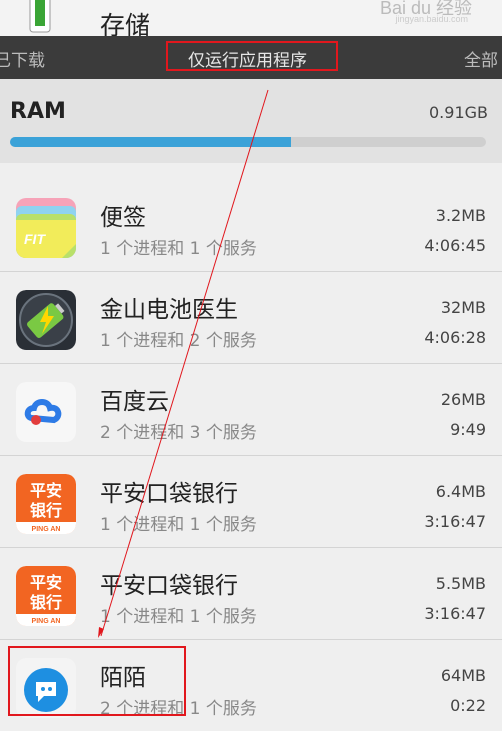 This screenshot has height=731, width=502. What do you see at coordinates (251, 18) in the screenshot?
I see `storage-row: 存储 Bai du 经验 jingyan.baidu.com` at bounding box center [251, 18].